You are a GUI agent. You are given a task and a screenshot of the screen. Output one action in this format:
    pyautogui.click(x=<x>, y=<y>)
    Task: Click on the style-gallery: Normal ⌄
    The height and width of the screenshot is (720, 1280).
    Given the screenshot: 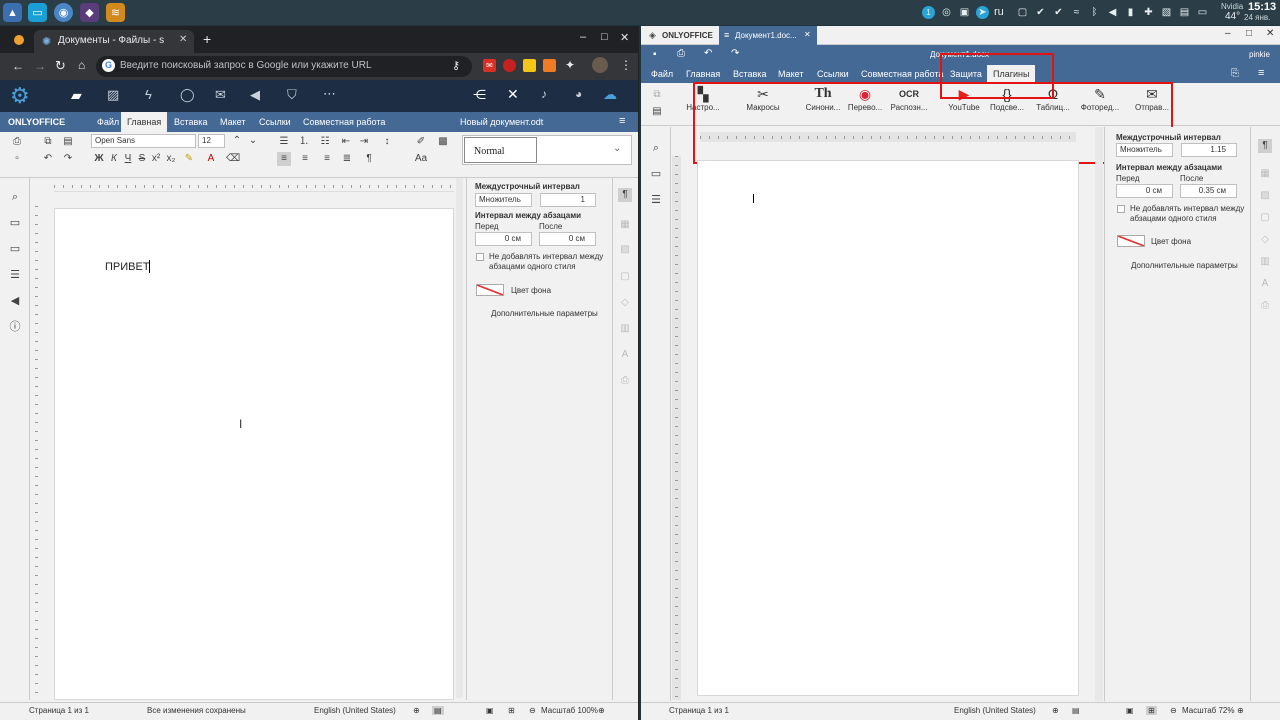 What is the action you would take?
    pyautogui.click(x=547, y=150)
    